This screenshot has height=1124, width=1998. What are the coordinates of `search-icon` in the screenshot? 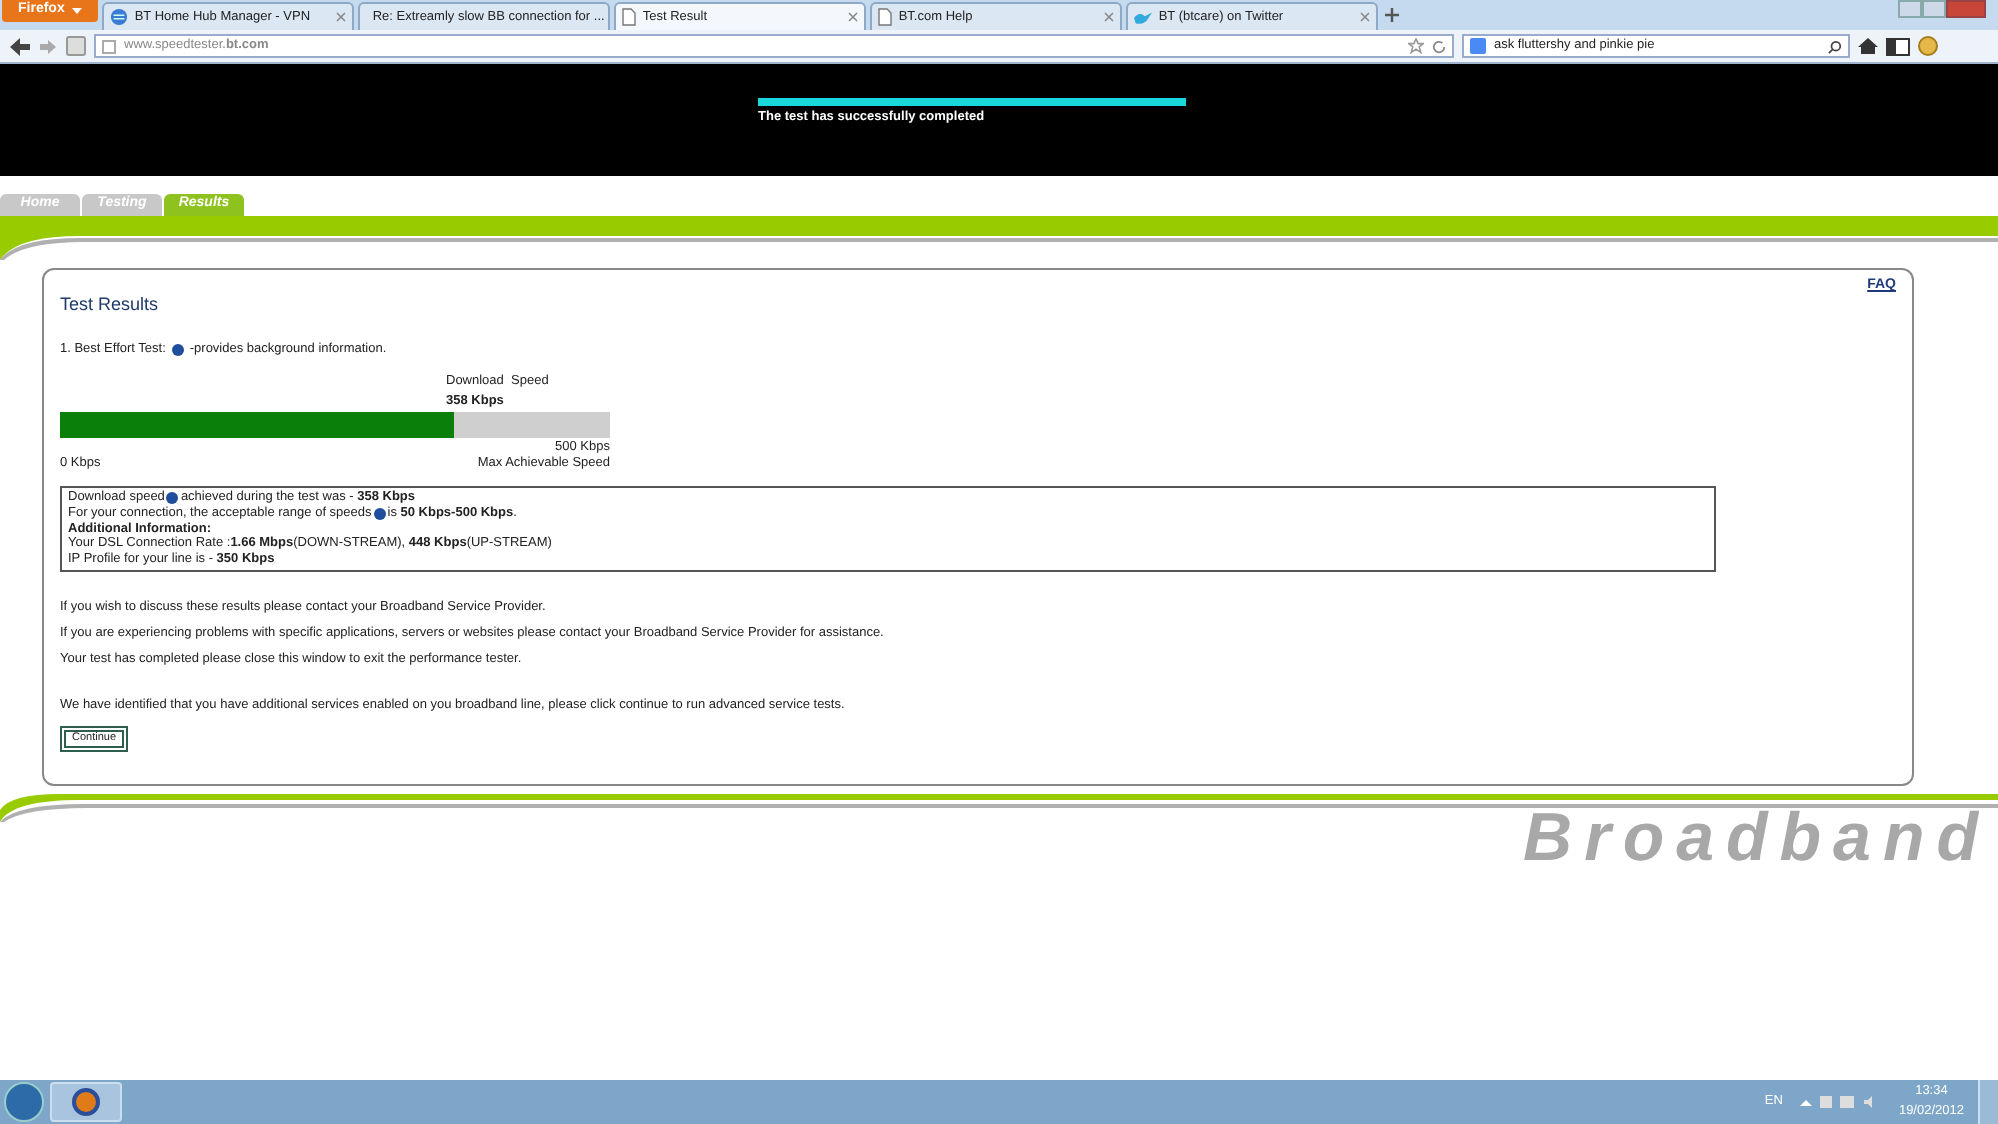 It's located at (1835, 46).